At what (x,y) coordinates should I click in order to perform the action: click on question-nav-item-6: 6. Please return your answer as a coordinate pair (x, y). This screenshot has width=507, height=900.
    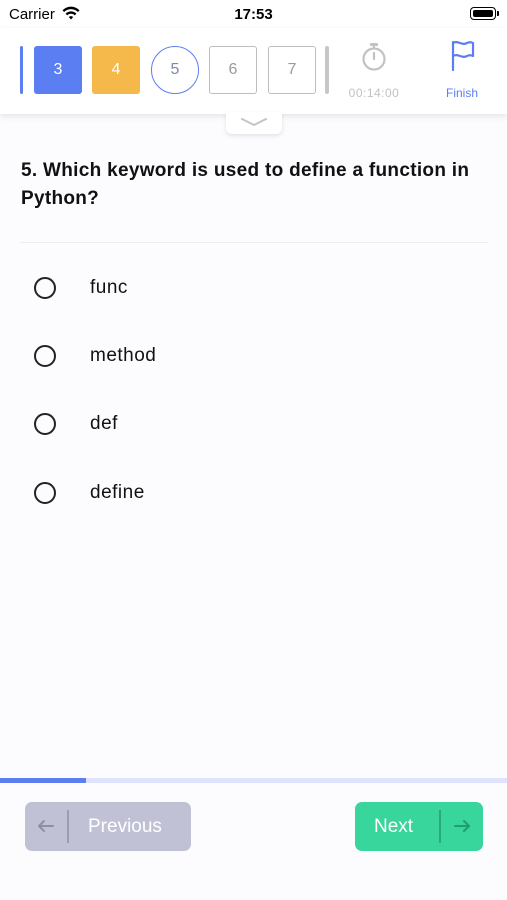
    Looking at the image, I should click on (233, 70).